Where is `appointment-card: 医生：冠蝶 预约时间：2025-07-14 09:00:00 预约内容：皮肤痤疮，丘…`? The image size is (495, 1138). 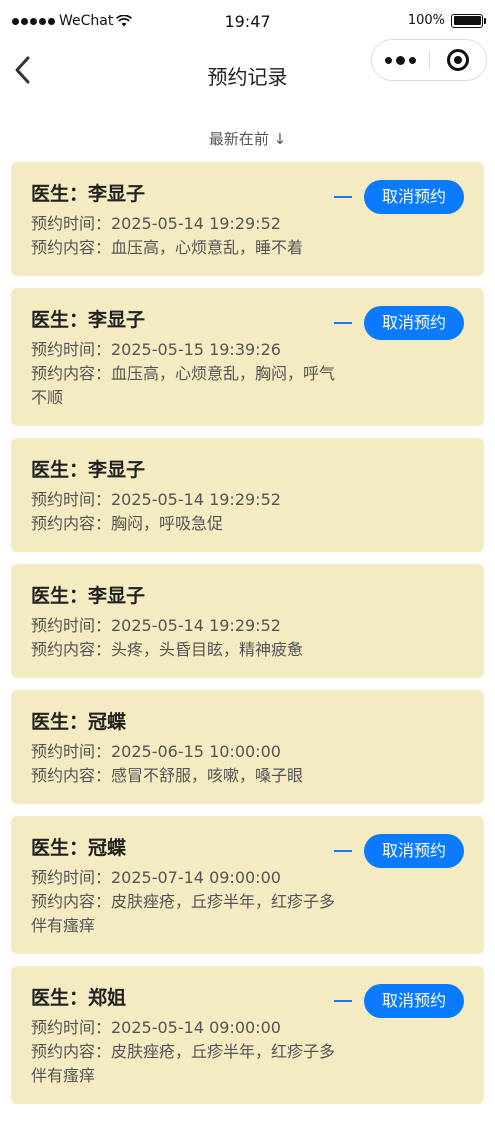
appointment-card: 医生：冠蝶 预约时间：2025-07-14 09:00:00 预约内容：皮肤痤疮，丘… is located at coordinates (247, 885).